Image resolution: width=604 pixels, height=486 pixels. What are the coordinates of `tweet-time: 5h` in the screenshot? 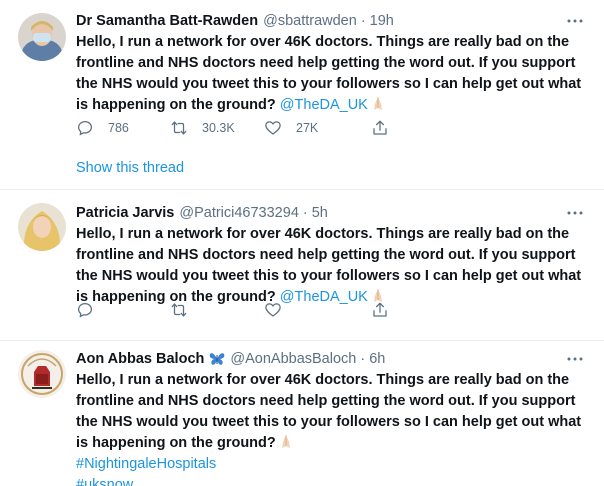 It's located at (320, 213).